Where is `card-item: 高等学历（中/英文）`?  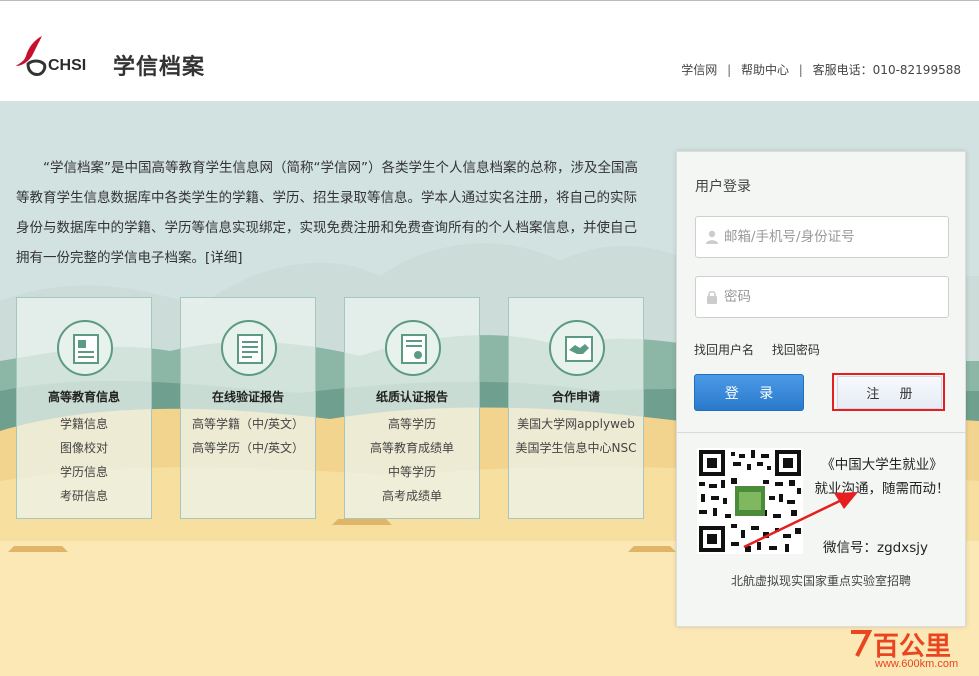 card-item: 高等学历（中/英文） is located at coordinates (248, 448).